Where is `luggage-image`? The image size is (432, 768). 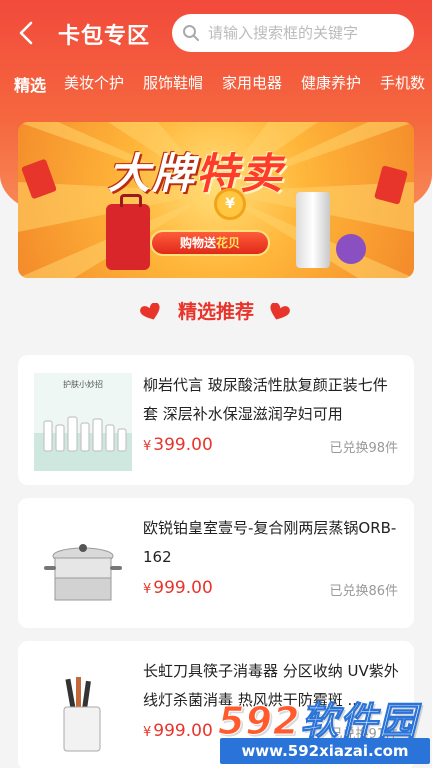
luggage-image is located at coordinates (128, 232).